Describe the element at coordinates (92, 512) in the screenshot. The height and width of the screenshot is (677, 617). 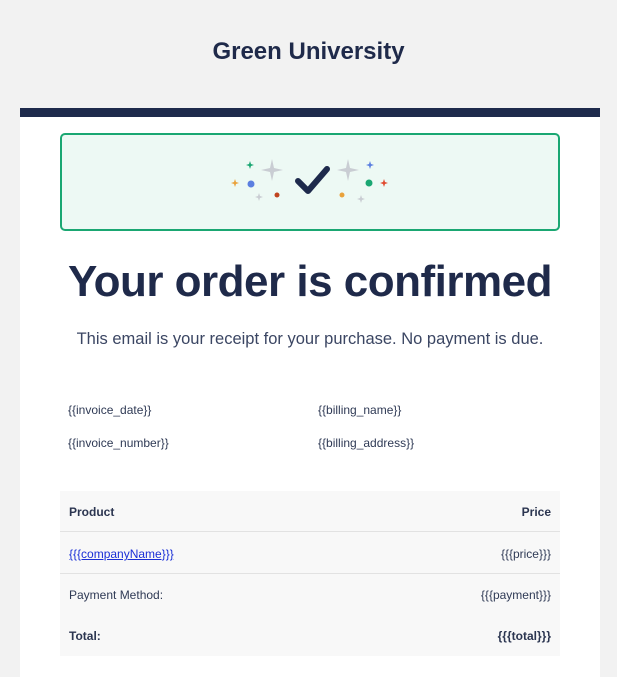
I see `product-column-header: Product` at that location.